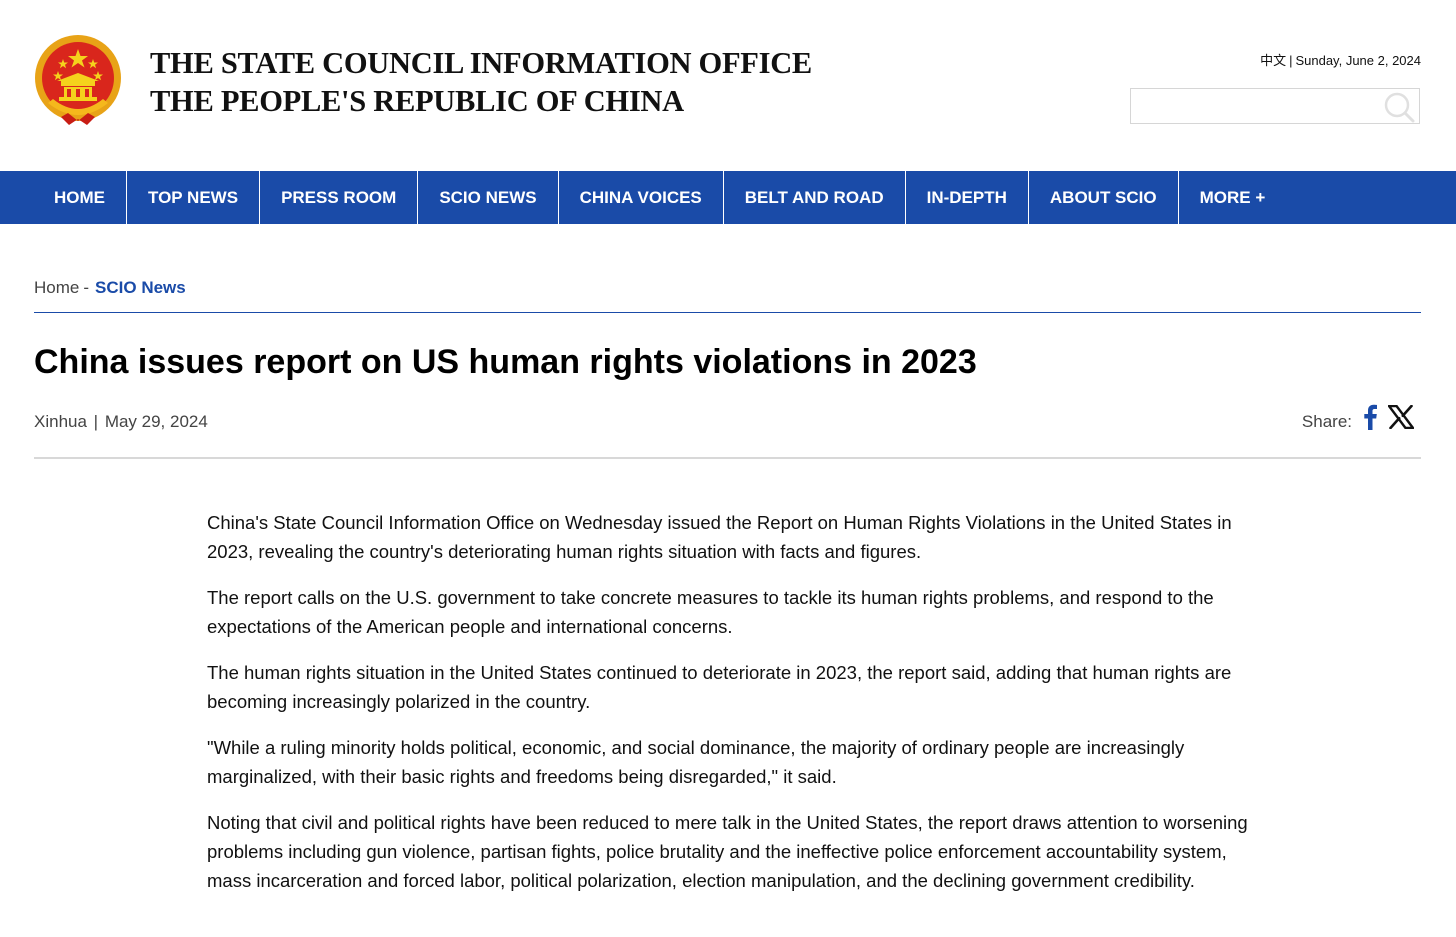 This screenshot has height=937, width=1456. What do you see at coordinates (1233, 197) in the screenshot?
I see `nav-more: MORE +` at bounding box center [1233, 197].